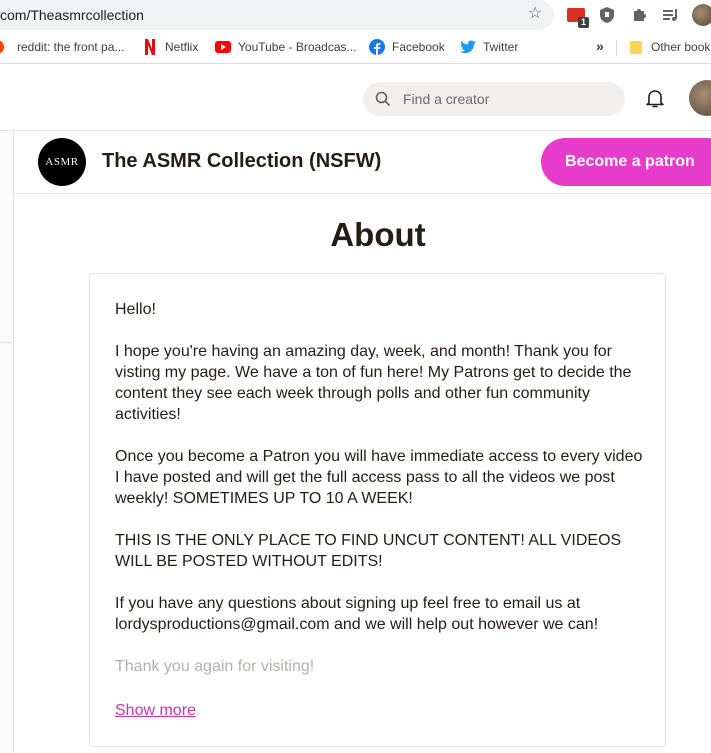  Describe the element at coordinates (700, 98) in the screenshot. I see `user-avatar` at that location.